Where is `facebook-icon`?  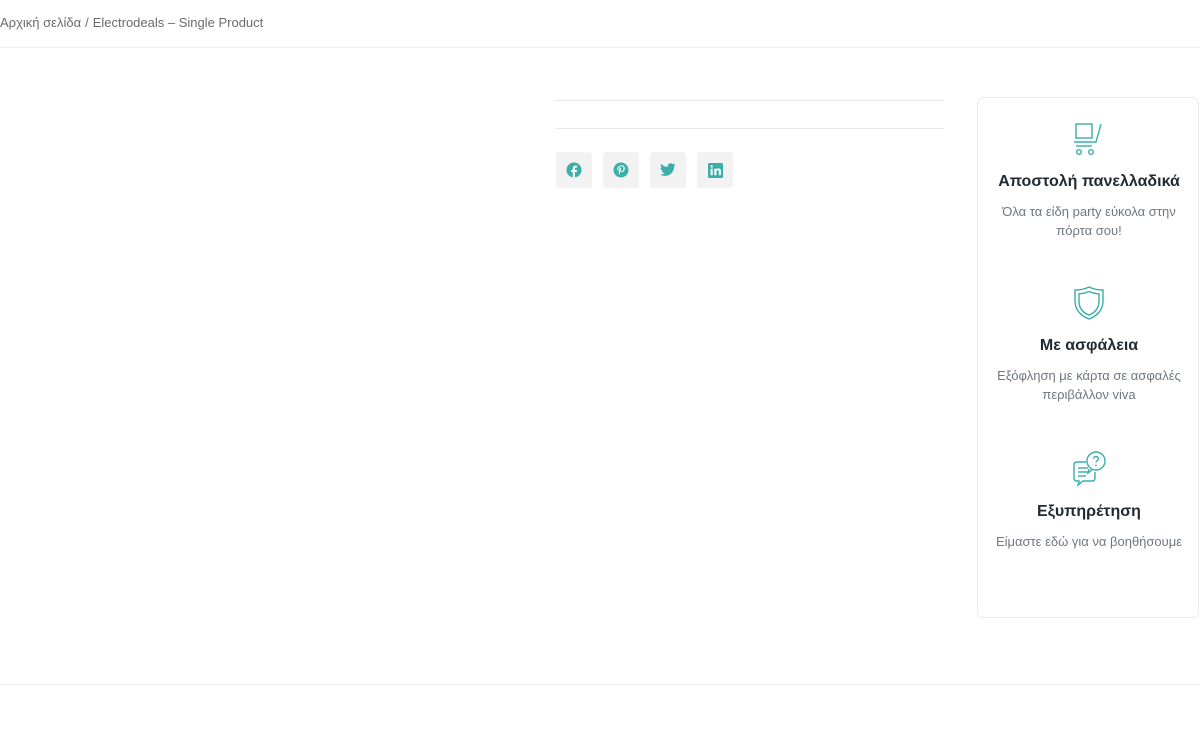 facebook-icon is located at coordinates (574, 170).